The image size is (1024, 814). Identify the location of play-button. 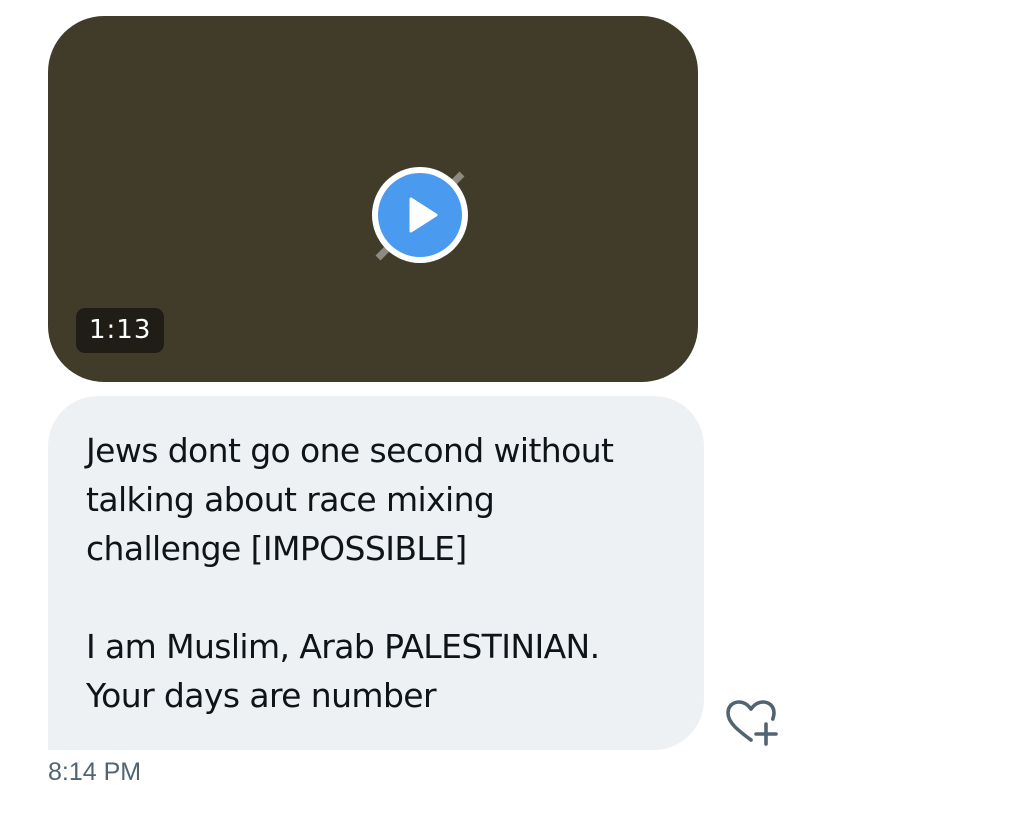
(420, 215).